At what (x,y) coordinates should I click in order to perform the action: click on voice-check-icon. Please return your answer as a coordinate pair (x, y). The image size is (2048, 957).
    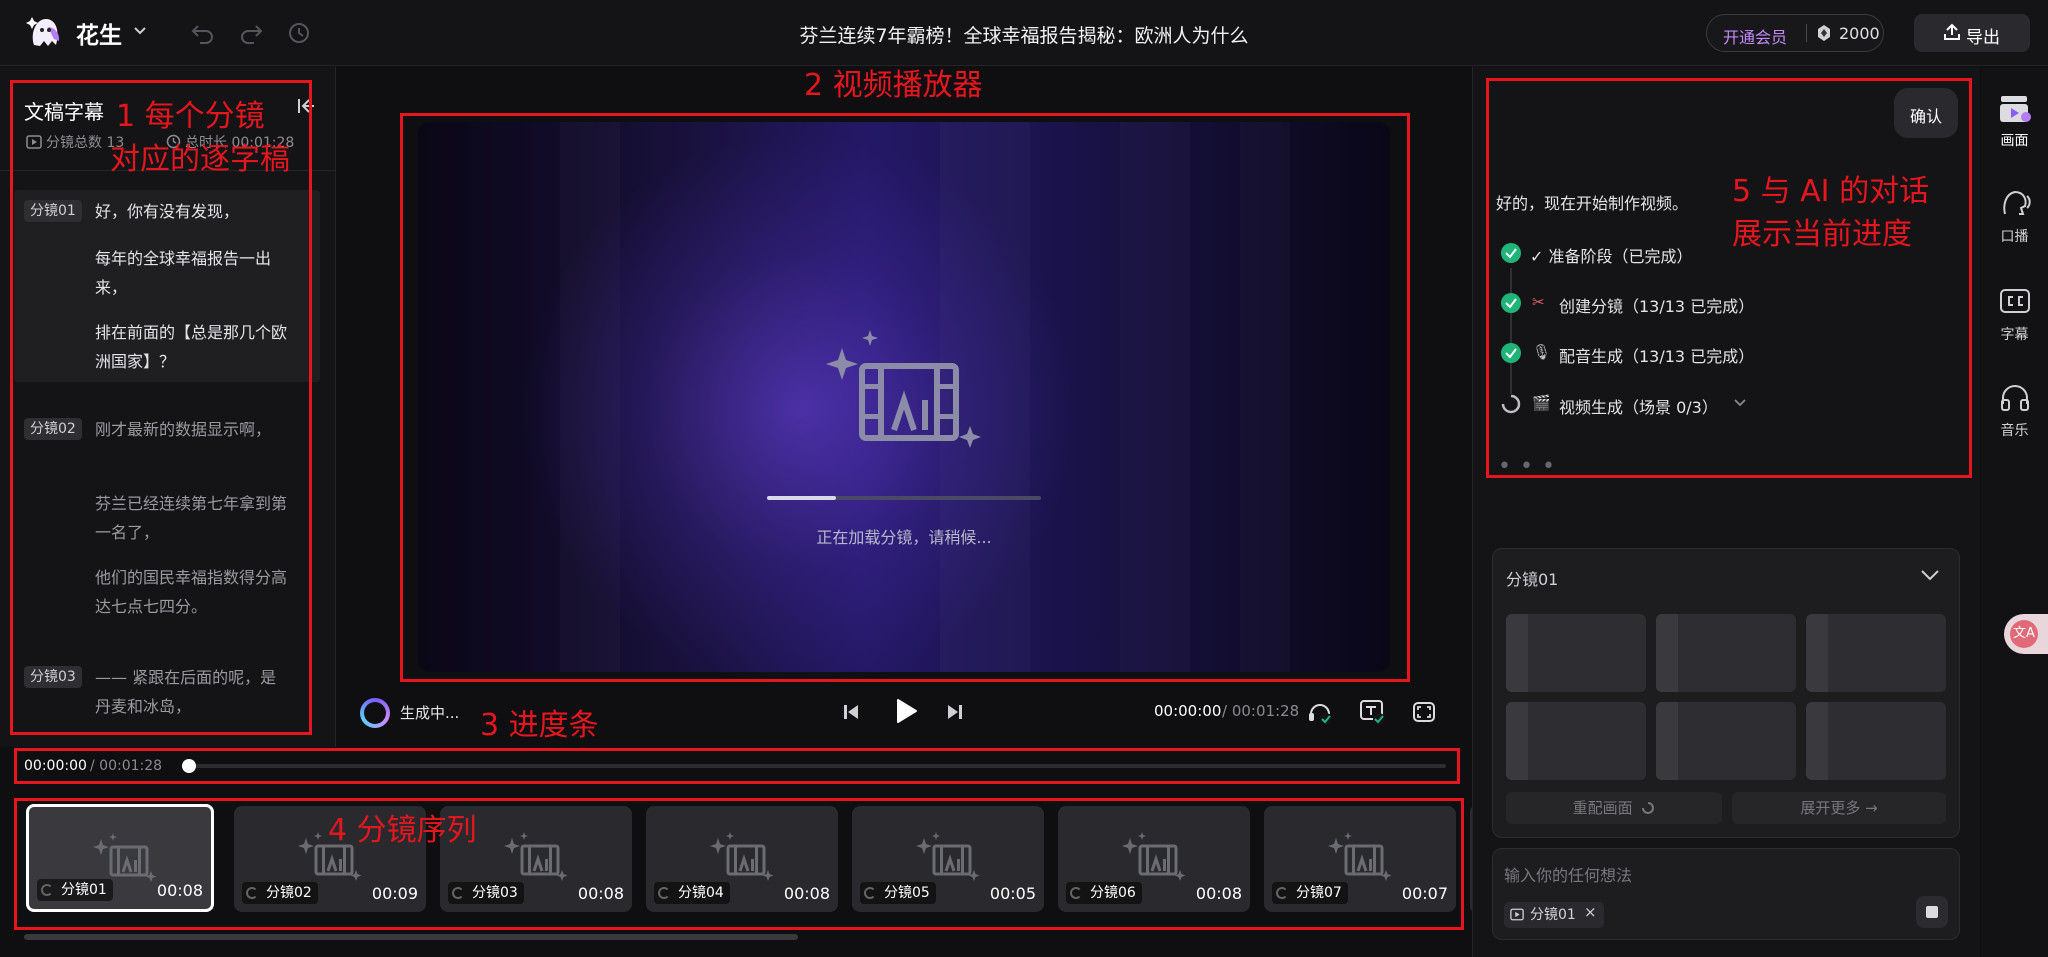
    Looking at the image, I should click on (1320, 712).